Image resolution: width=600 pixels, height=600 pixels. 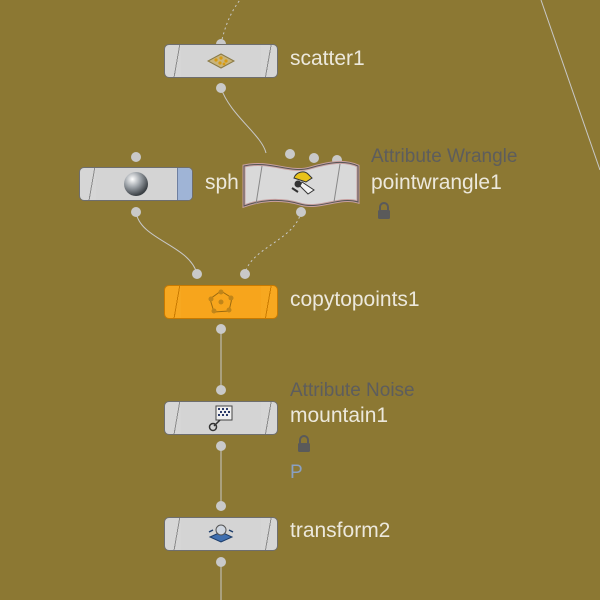 I want to click on mountain-node-name: mountain1, so click(x=339, y=416).